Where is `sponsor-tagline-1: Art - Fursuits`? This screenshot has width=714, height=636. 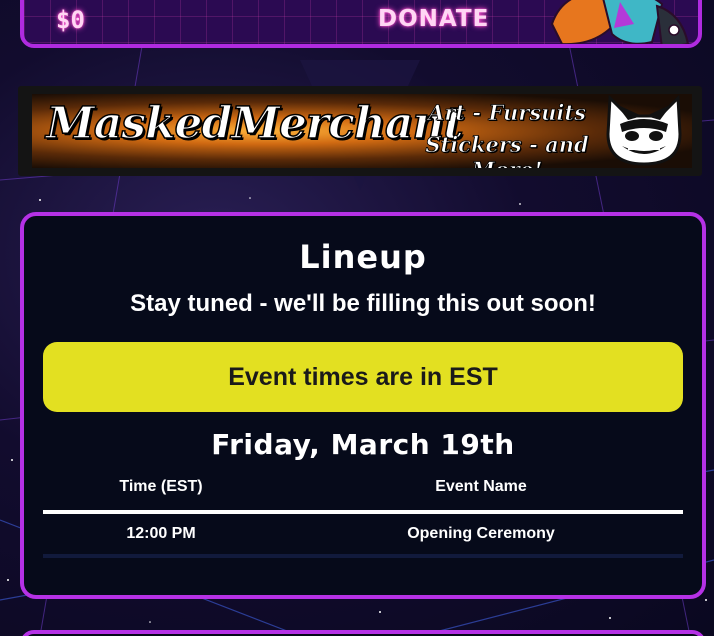 sponsor-tagline-1: Art - Fursuits is located at coordinates (507, 113).